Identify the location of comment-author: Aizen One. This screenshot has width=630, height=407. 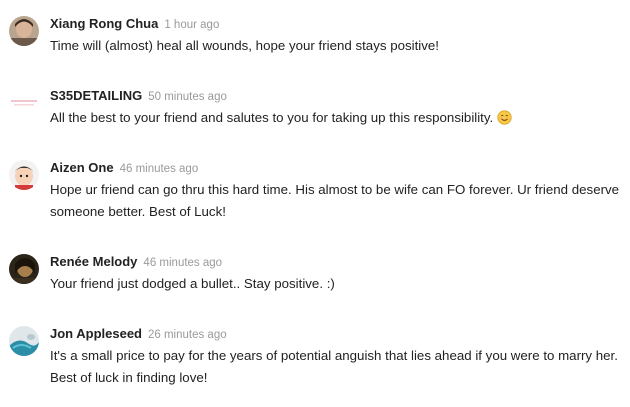
(82, 167).